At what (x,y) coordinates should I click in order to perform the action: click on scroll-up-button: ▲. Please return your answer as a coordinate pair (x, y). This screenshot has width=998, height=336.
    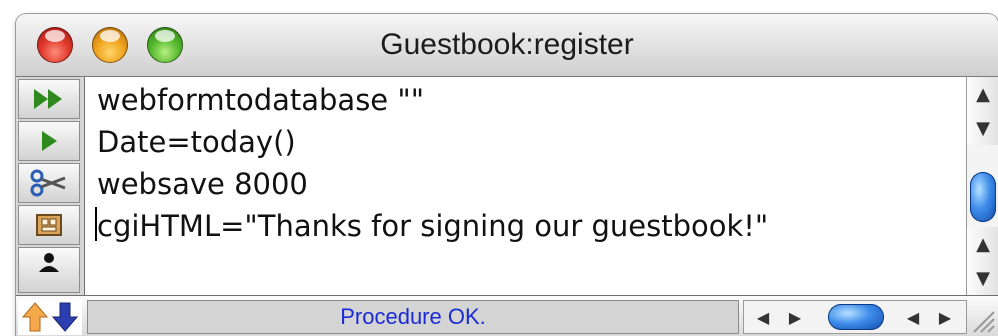
    Looking at the image, I should click on (982, 94).